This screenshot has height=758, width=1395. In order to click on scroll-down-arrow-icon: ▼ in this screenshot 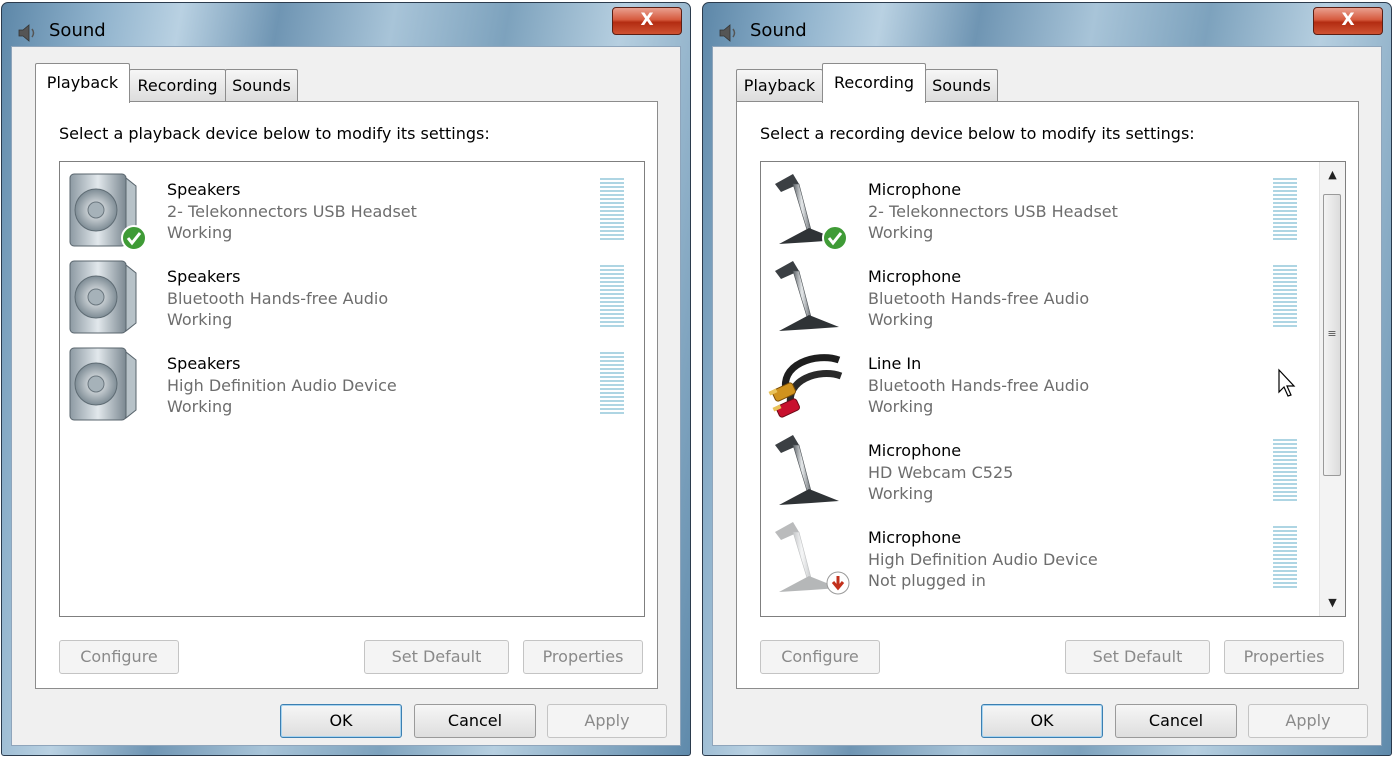, I will do `click(1332, 603)`.